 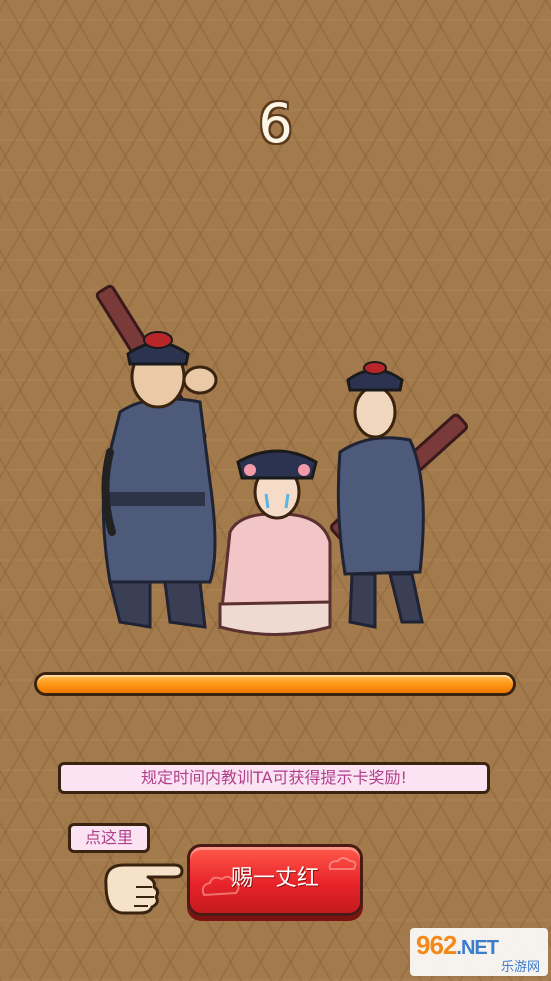 What do you see at coordinates (109, 838) in the screenshot?
I see `click-here-label: 点这里` at bounding box center [109, 838].